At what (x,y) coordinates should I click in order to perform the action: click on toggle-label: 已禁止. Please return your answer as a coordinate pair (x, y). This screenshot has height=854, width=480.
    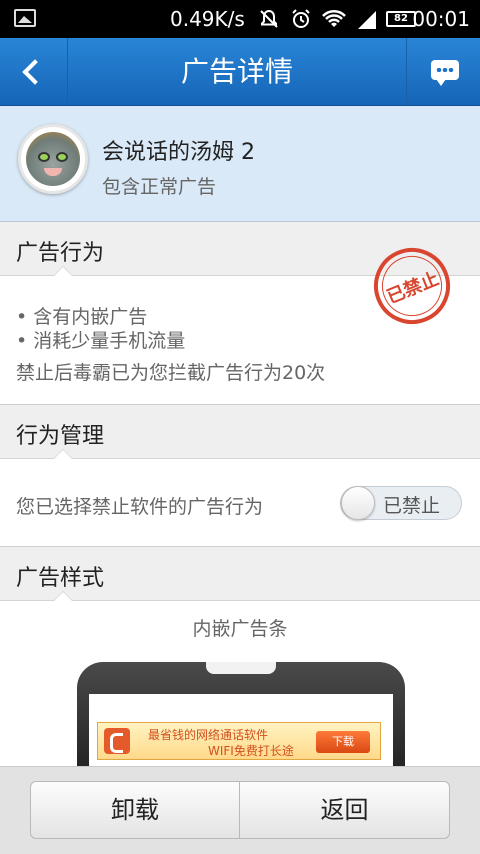
    Looking at the image, I should click on (412, 506).